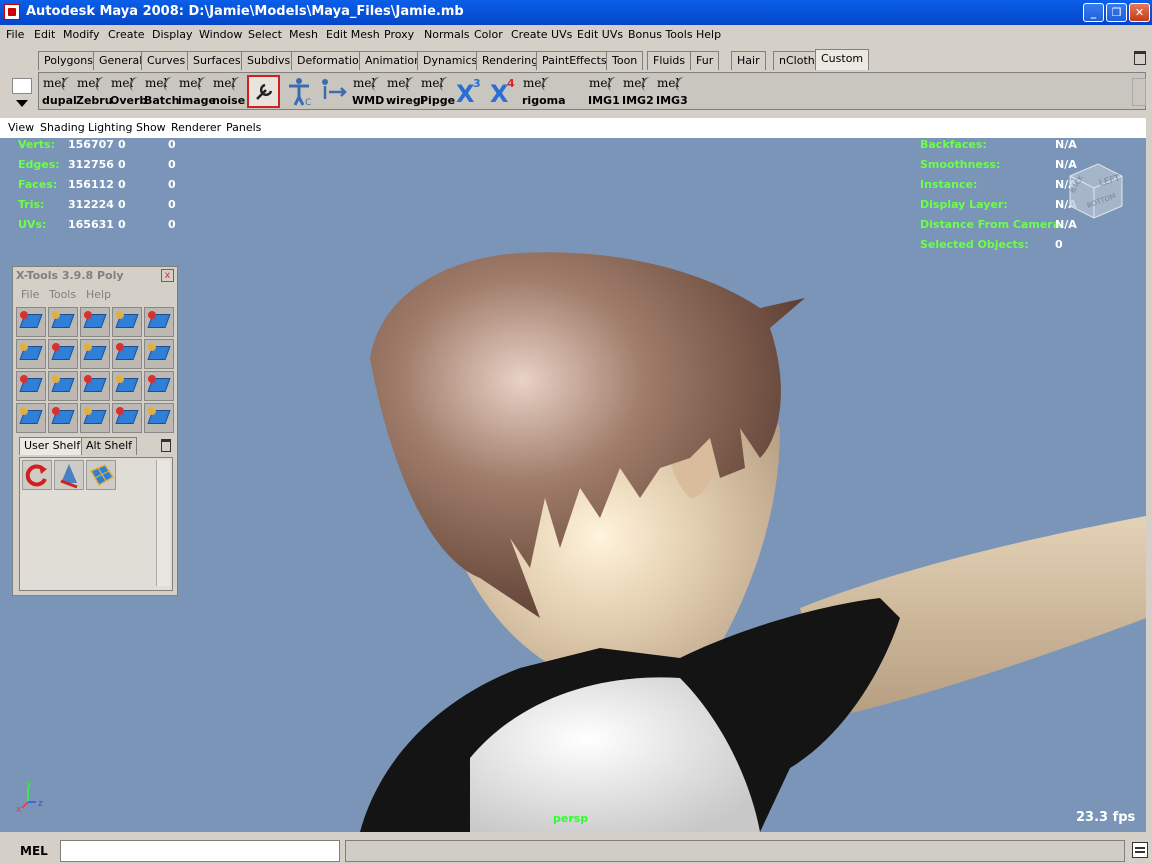 The height and width of the screenshot is (864, 1152). What do you see at coordinates (469, 91) in the screenshot?
I see `xtools-3-icon: X3` at bounding box center [469, 91].